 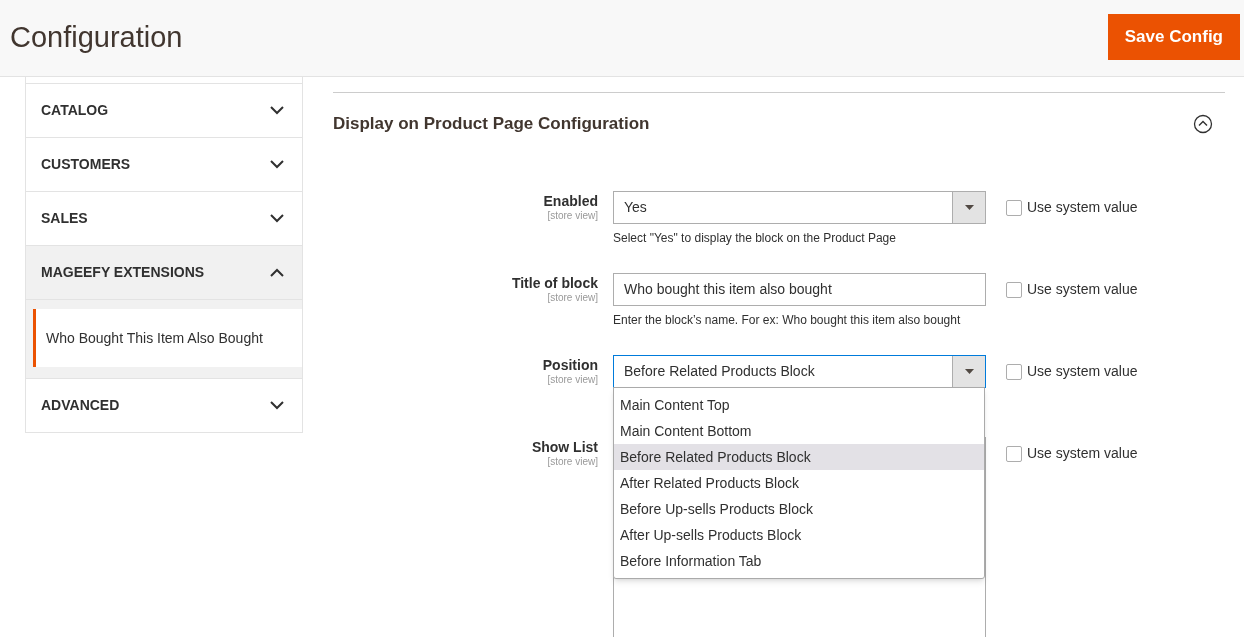 I want to click on field-note: Select "Yes" to display the block on the Product Page, so click(x=755, y=238).